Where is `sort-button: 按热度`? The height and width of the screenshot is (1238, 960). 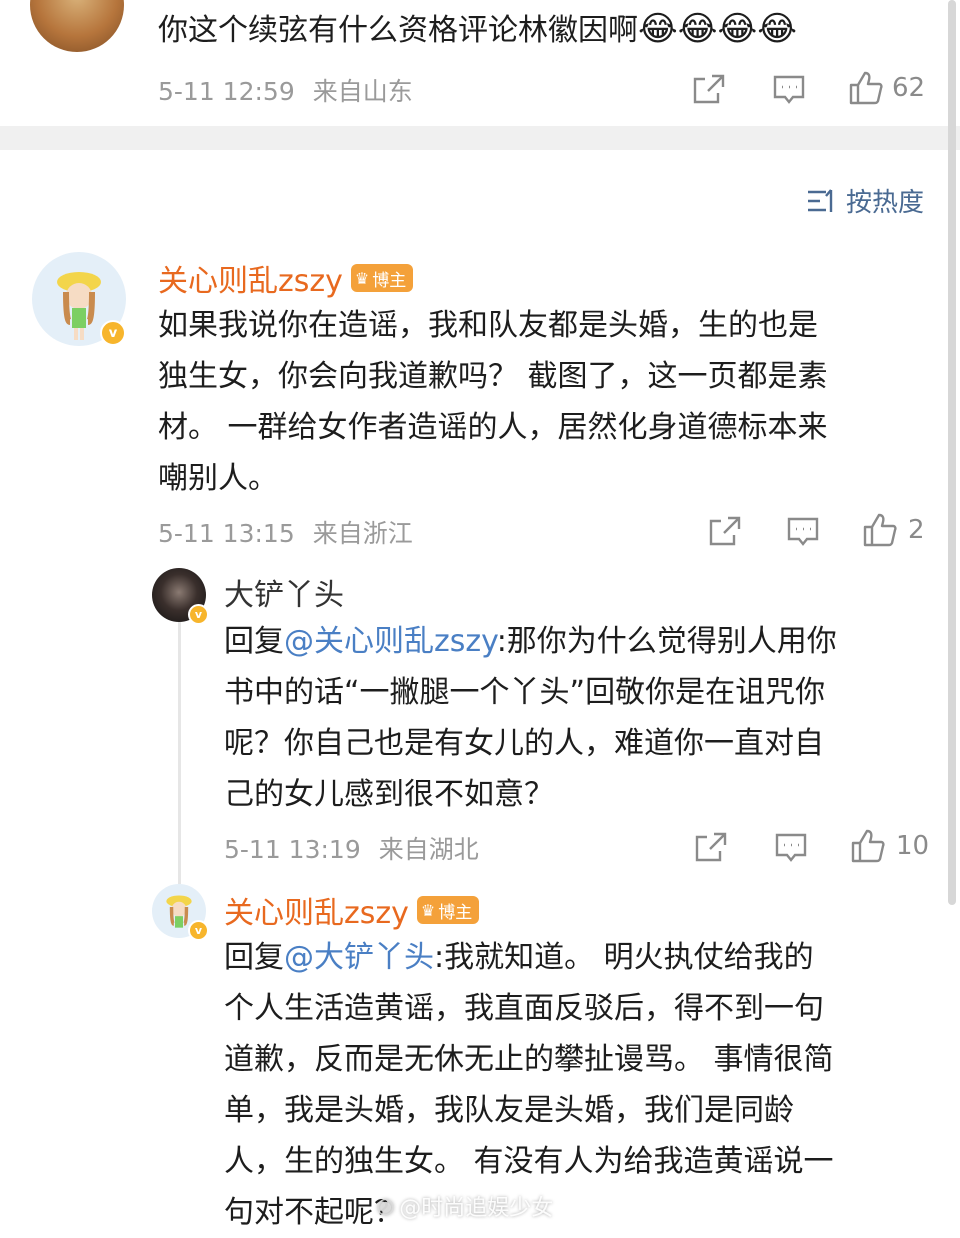
sort-button: 按热度 is located at coordinates (865, 200).